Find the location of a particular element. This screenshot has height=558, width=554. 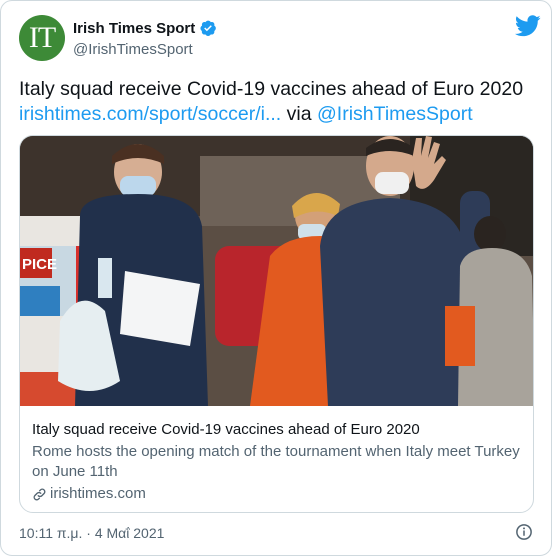

link-icon is located at coordinates (39, 494).